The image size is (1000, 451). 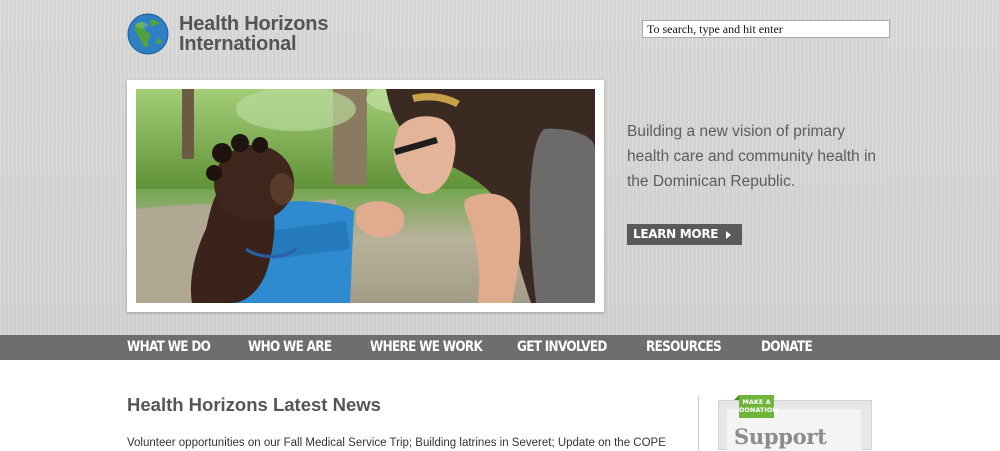 I want to click on nav-item-get-involved: GET INVOLVED, so click(x=562, y=347).